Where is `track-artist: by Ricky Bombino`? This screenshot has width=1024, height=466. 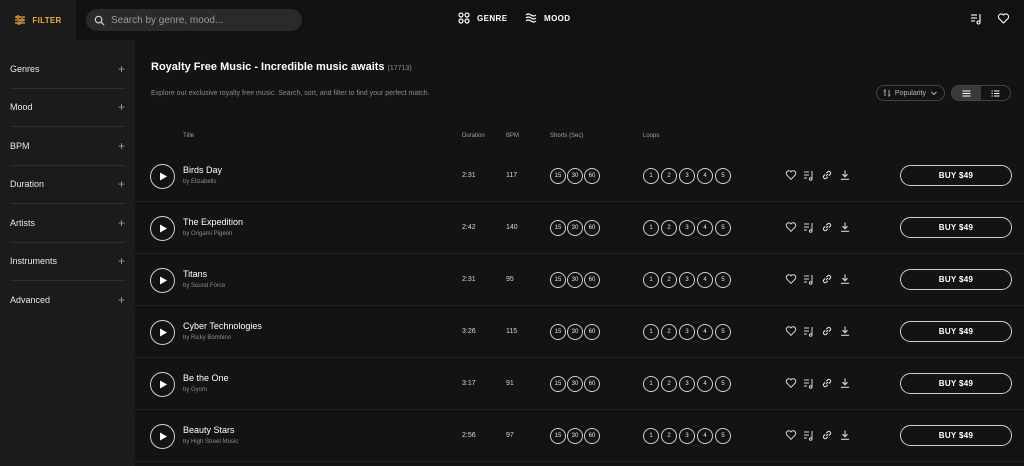 track-artist: by Ricky Bombino is located at coordinates (207, 338).